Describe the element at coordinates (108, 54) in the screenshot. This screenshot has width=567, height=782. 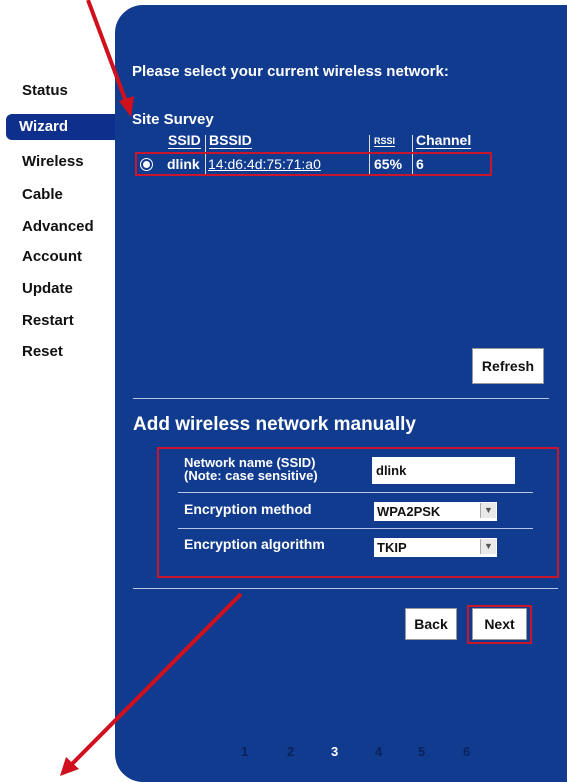
I see `annotation-arrow-top` at that location.